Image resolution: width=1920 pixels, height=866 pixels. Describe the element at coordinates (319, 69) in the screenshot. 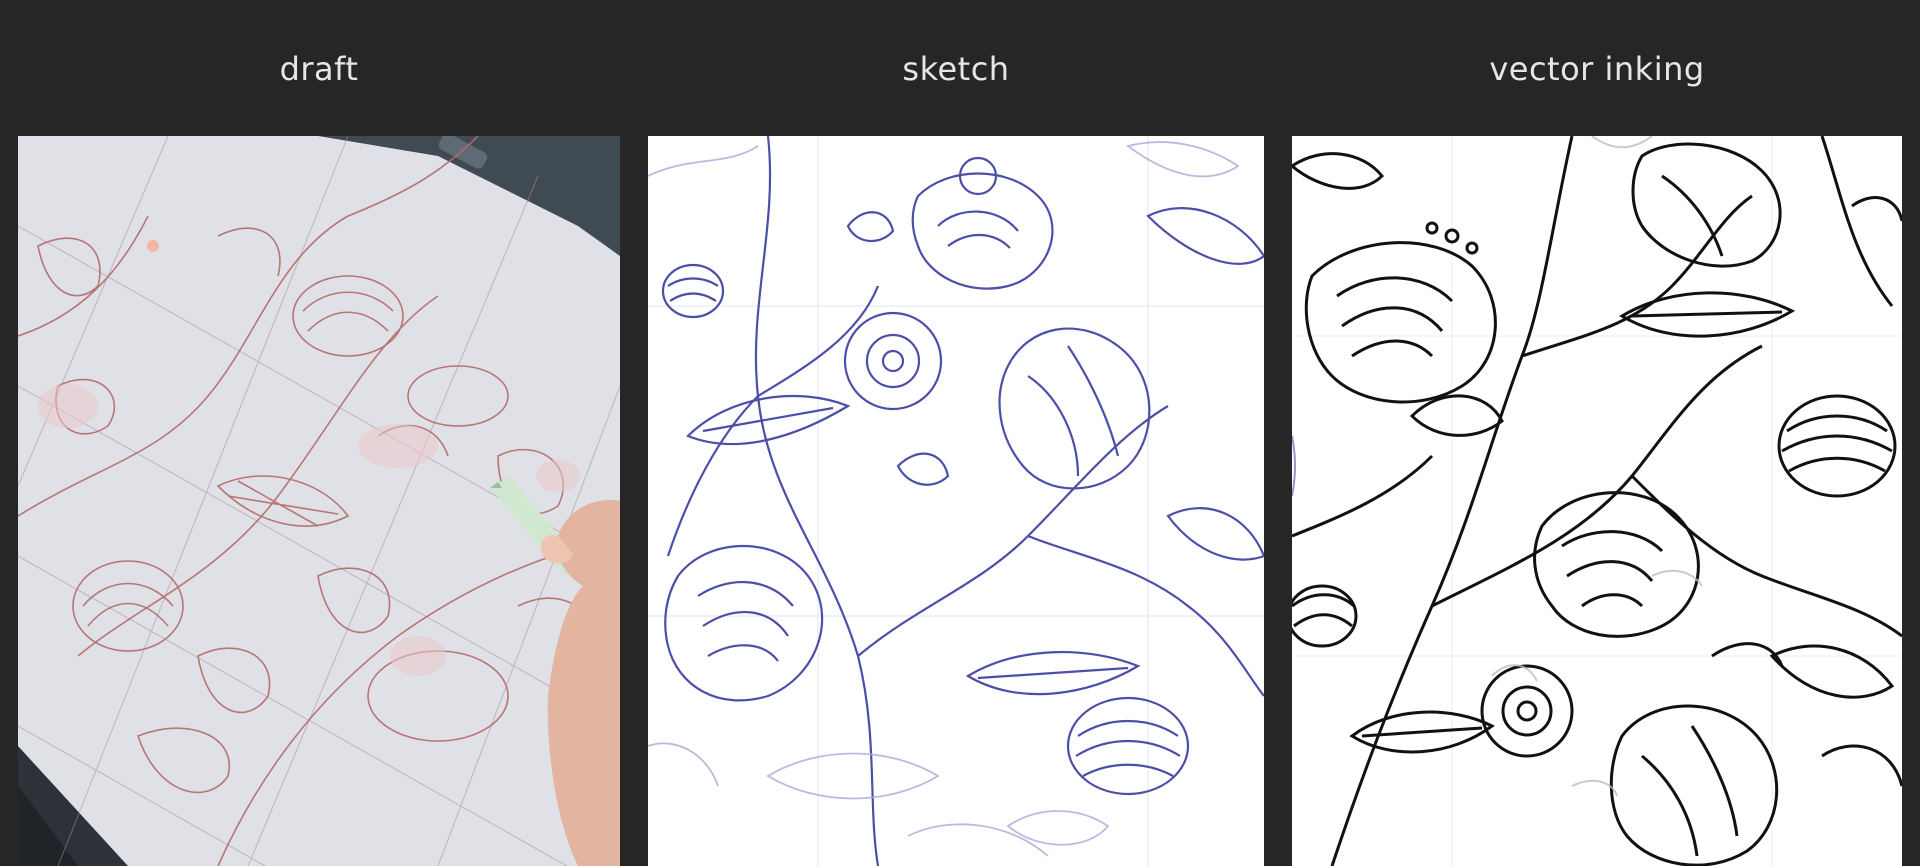

I see `panel-title-draft: draft` at that location.